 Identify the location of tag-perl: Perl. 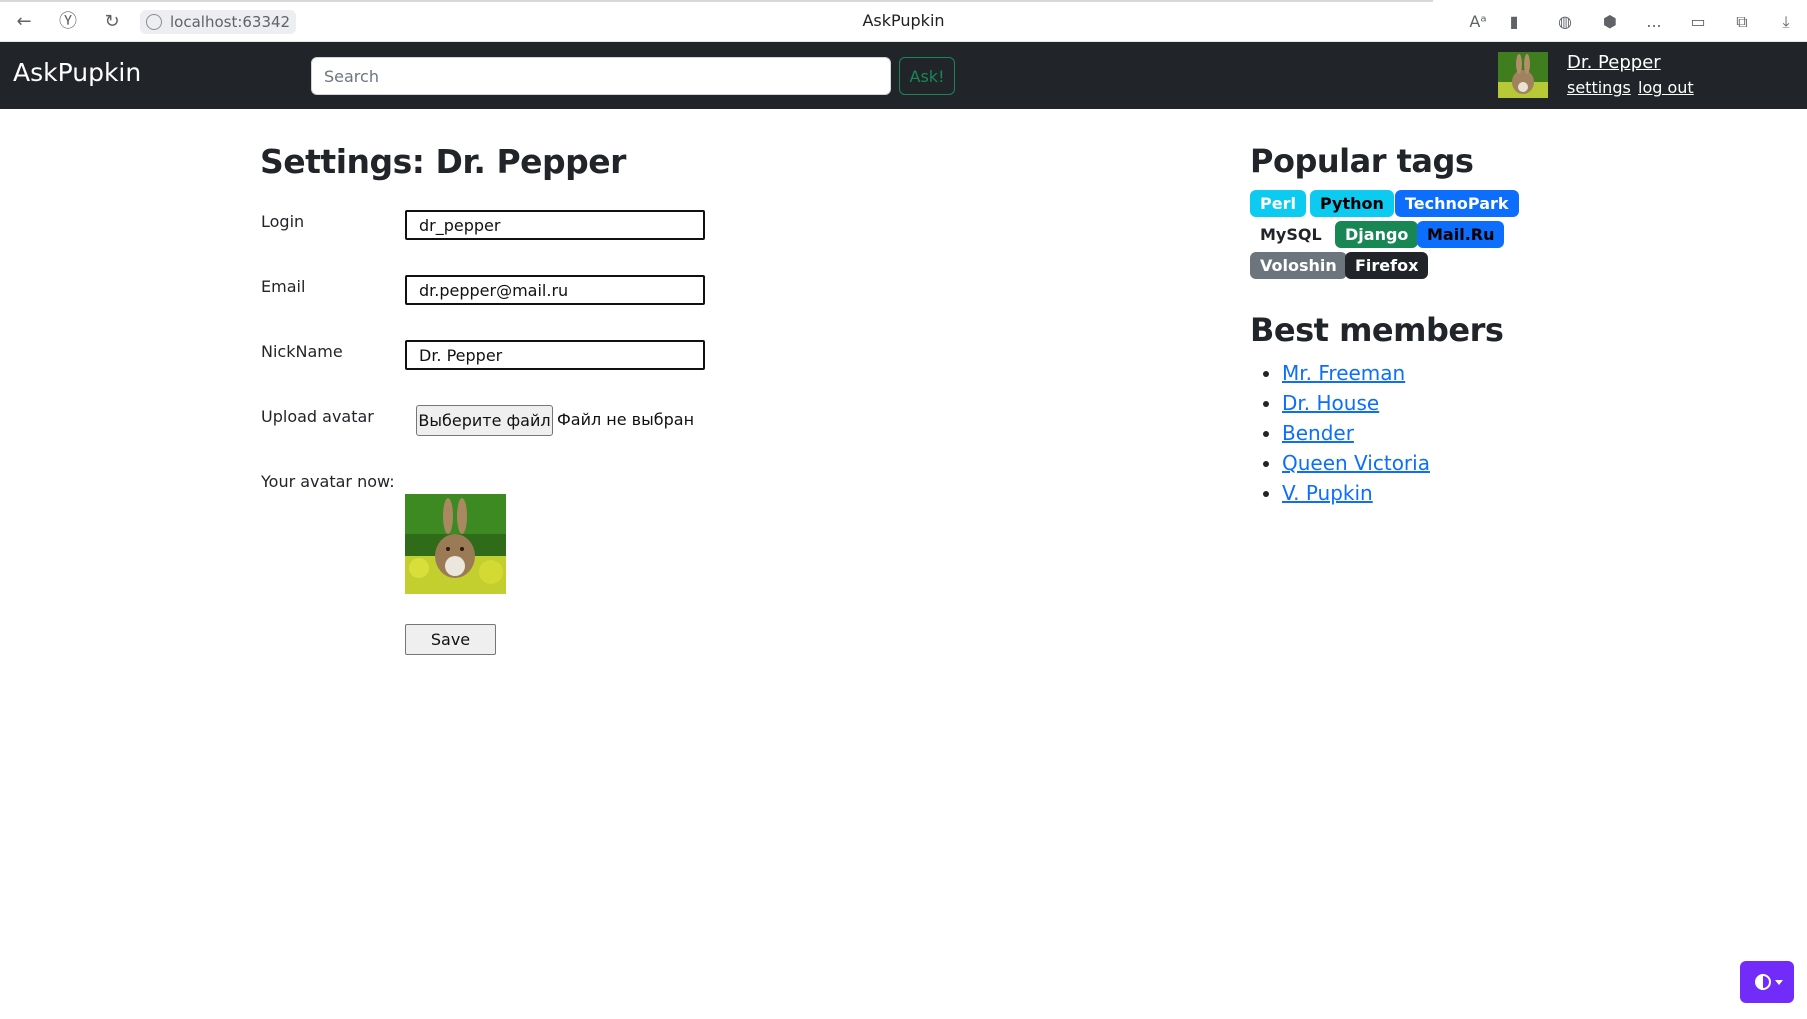
(1278, 203).